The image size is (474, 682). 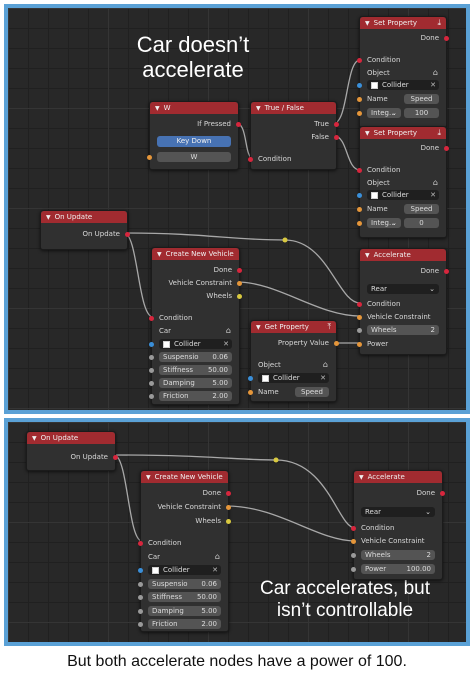 What do you see at coordinates (421, 113) in the screenshot?
I see `value-field: 100` at bounding box center [421, 113].